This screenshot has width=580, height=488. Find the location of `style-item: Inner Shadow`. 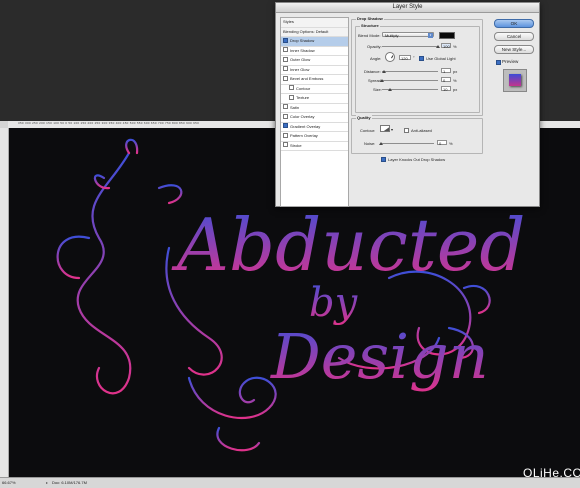

style-item: Inner Shadow is located at coordinates (314, 51).